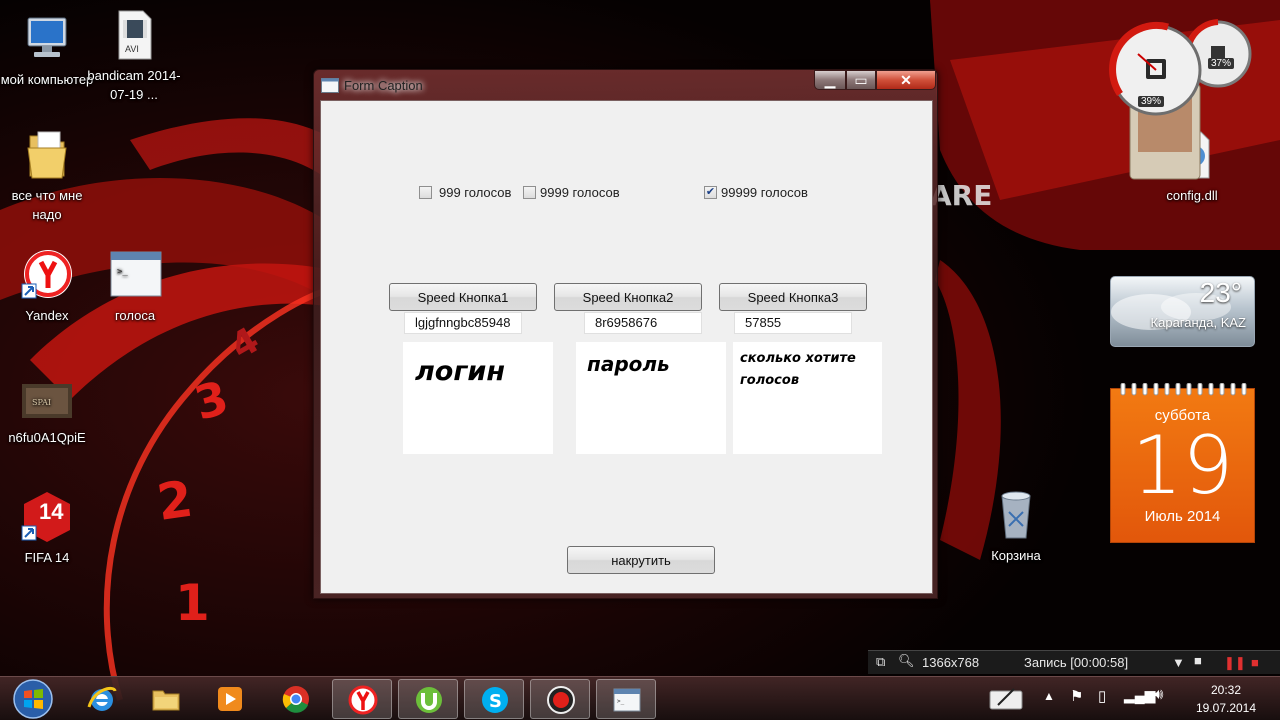  What do you see at coordinates (651, 398) in the screenshot?
I see `password-note: пароль` at bounding box center [651, 398].